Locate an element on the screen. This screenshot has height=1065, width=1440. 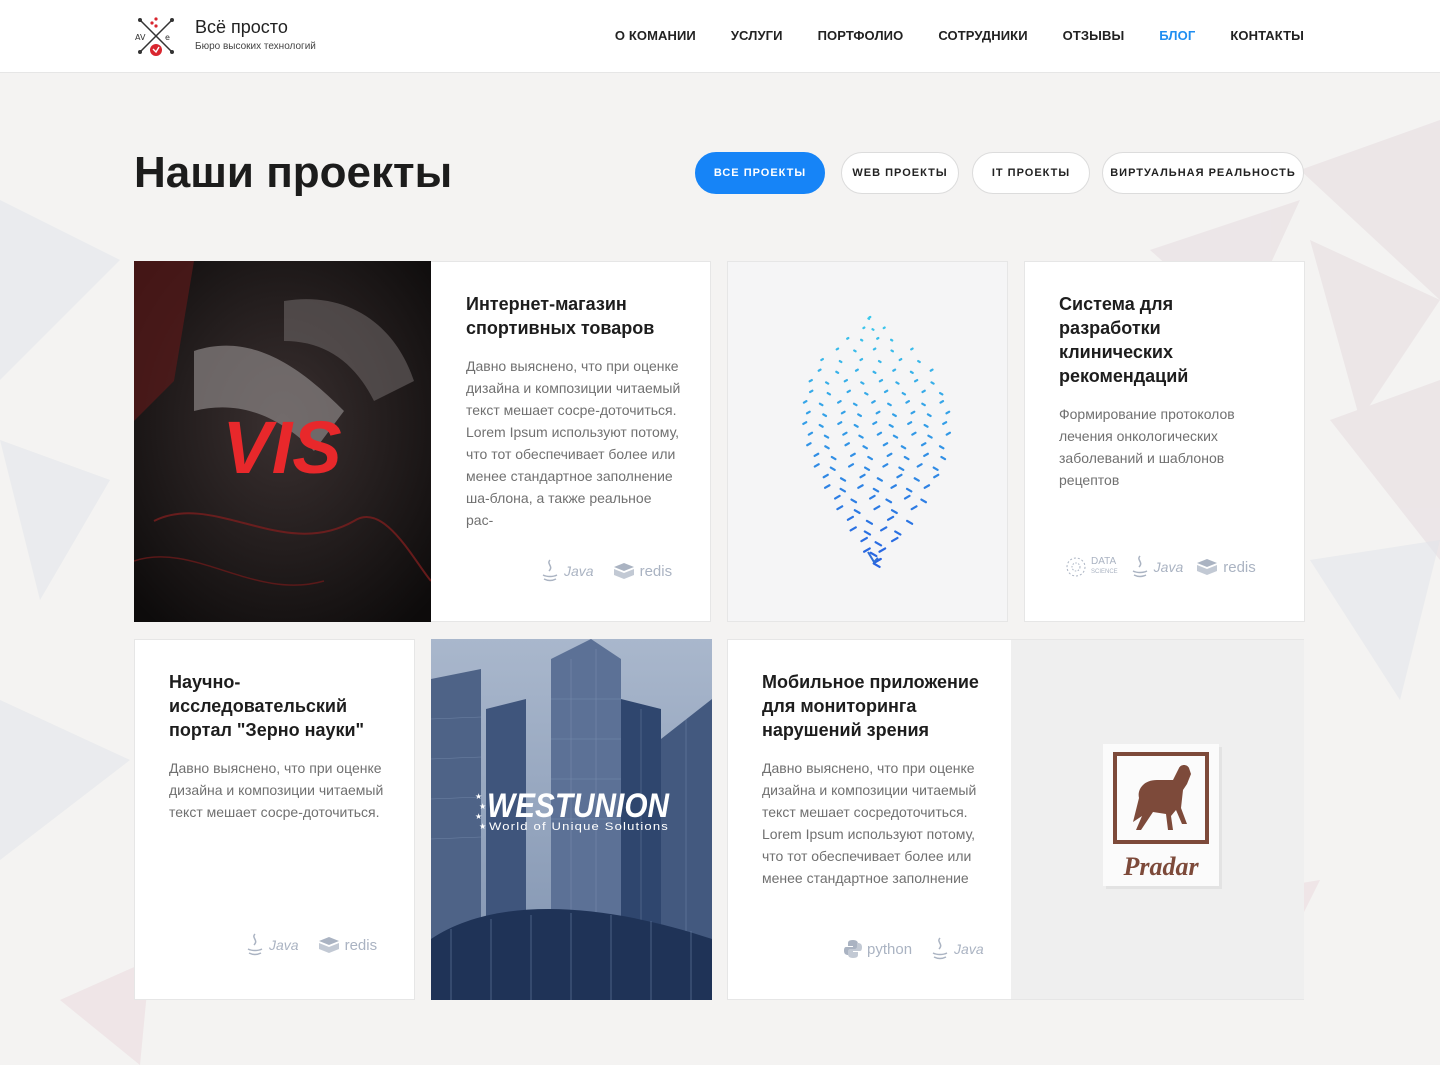
filter-virtual-reality: ВИРТУАЛЬНАЯ РЕАЛЬНОСТЬ is located at coordinates (1203, 173).